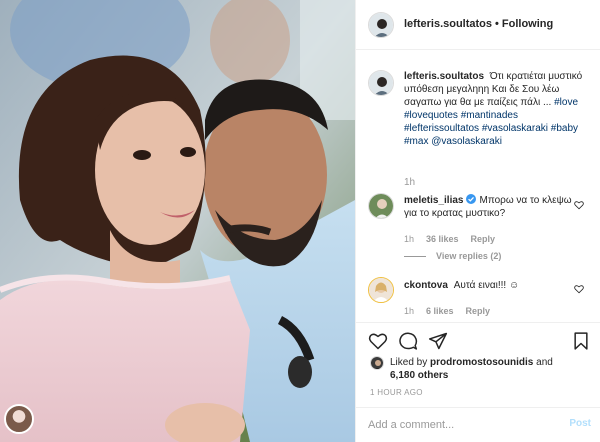  What do you see at coordinates (580, 423) in the screenshot?
I see `post-comment-button: Post` at bounding box center [580, 423].